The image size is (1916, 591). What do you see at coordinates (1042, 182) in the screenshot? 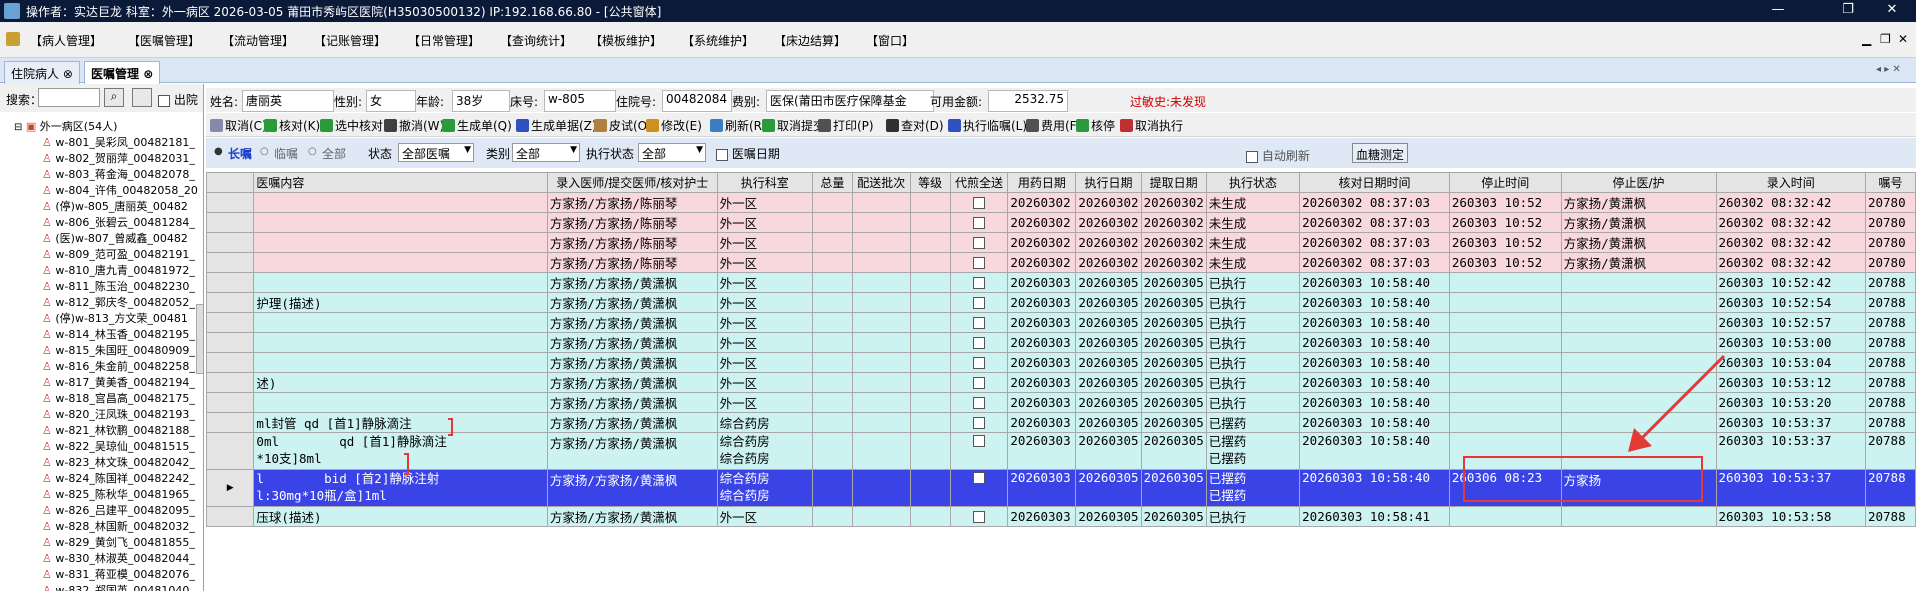
I see `column-header: 用药日期` at bounding box center [1042, 182].